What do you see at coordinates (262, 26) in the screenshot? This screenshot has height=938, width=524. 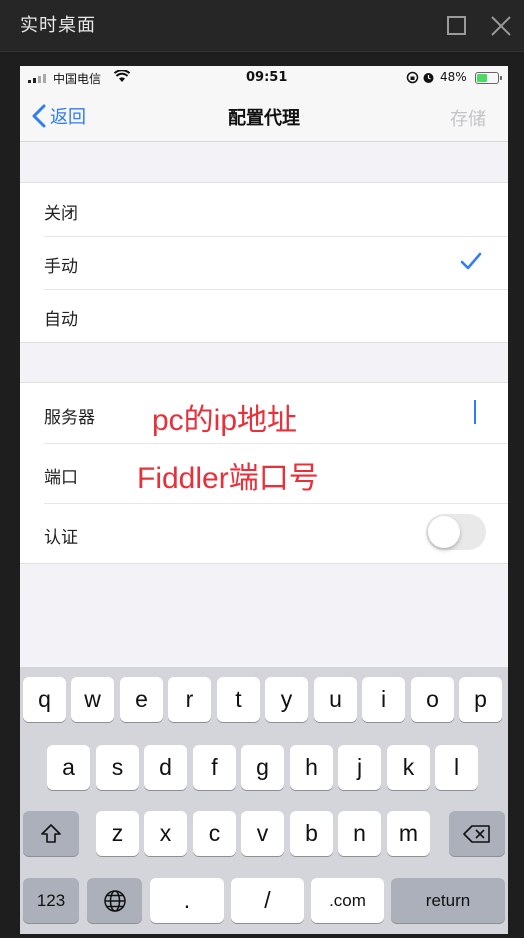 I see `window-titlebar: 实时桌面` at bounding box center [262, 26].